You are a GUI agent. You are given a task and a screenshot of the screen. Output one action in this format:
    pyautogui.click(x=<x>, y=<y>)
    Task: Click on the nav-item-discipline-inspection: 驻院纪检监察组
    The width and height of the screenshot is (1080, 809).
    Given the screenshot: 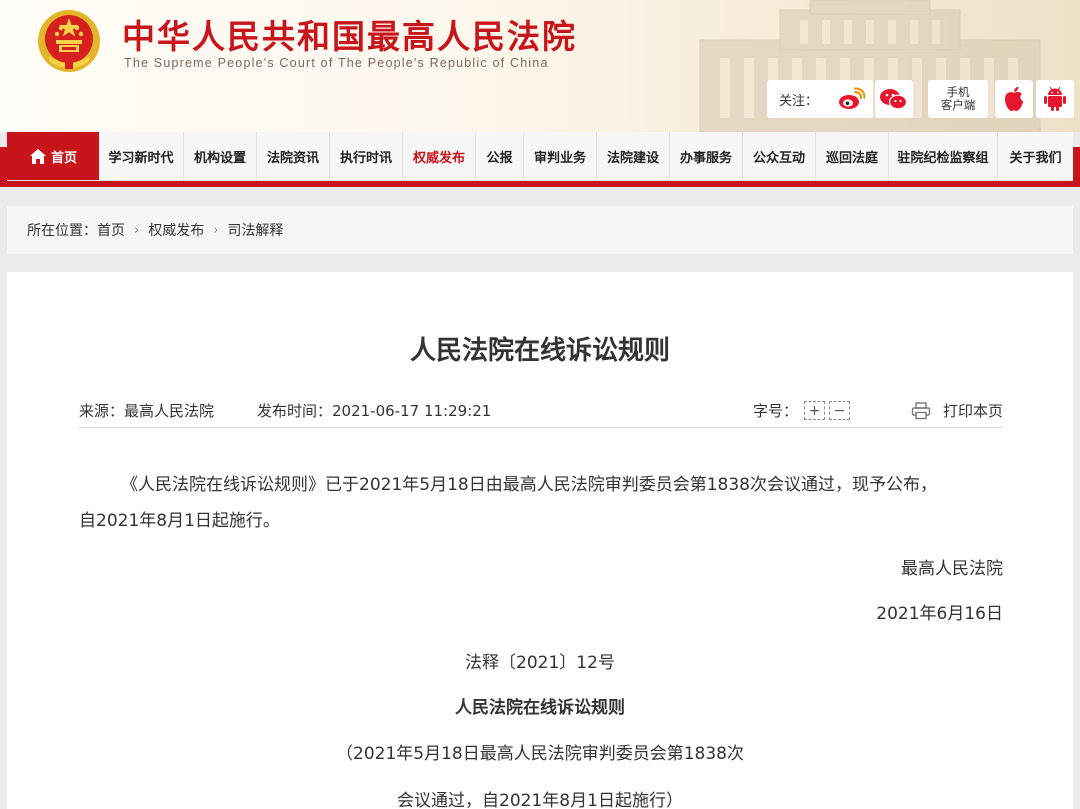 What is the action you would take?
    pyautogui.click(x=943, y=156)
    